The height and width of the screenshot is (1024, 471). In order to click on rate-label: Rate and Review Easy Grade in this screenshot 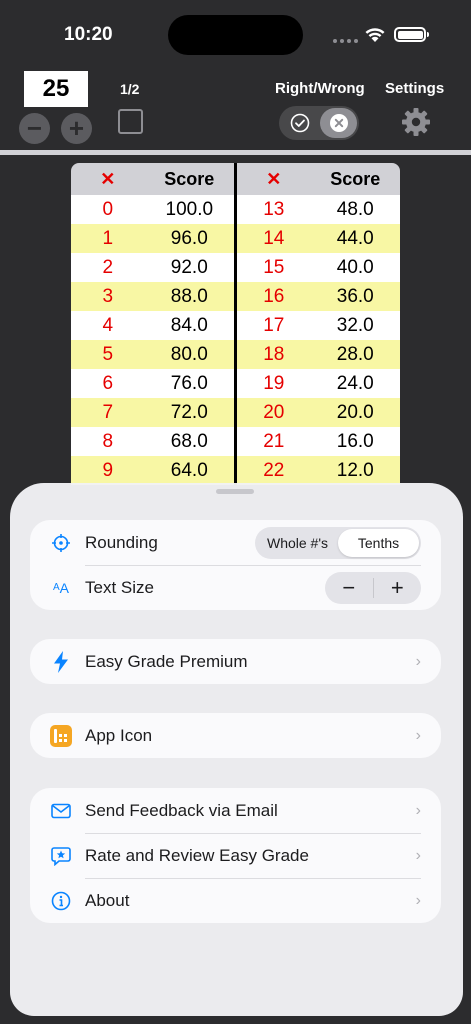, I will do `click(197, 855)`.